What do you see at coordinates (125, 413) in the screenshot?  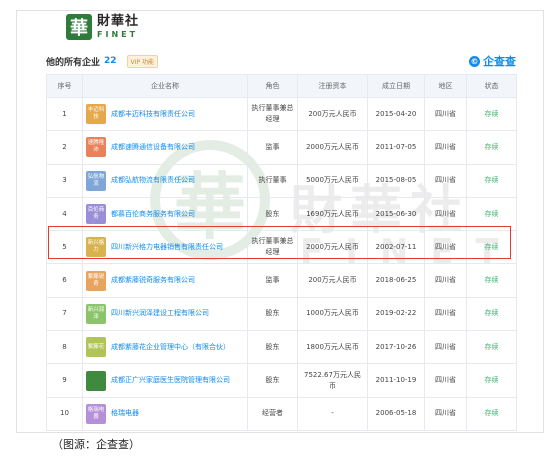 I see `company-name-link: 格瑞电器` at bounding box center [125, 413].